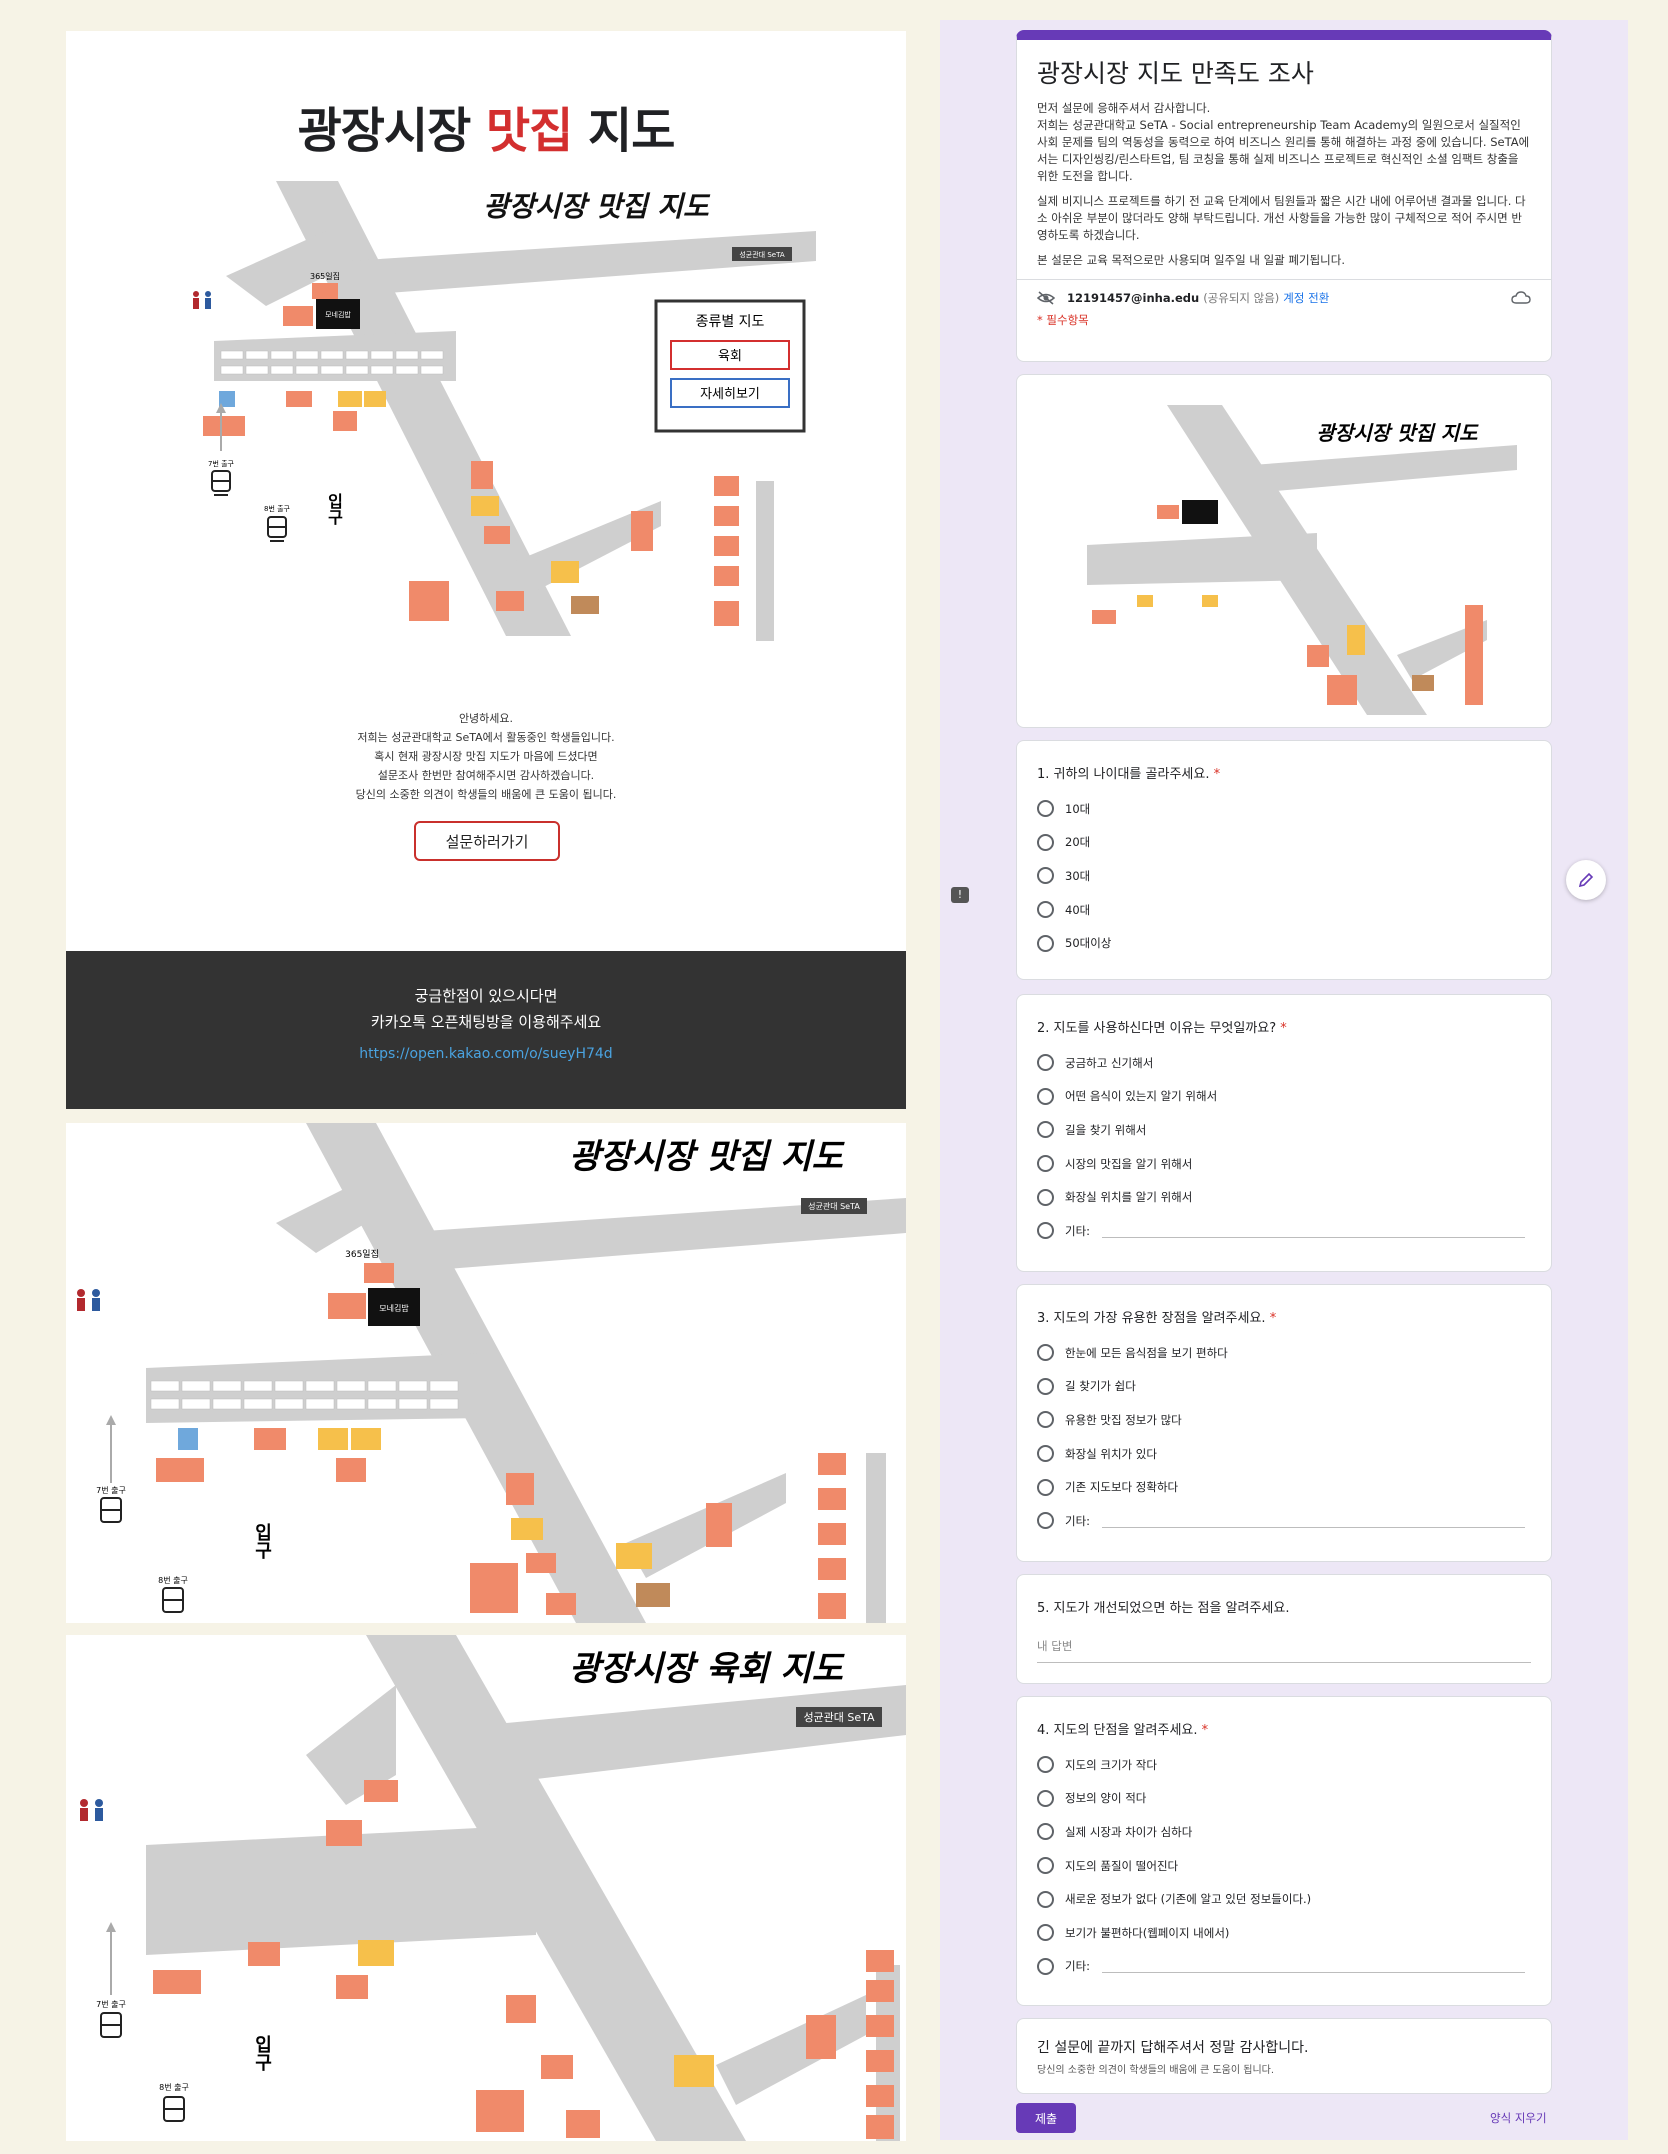 The image size is (1668, 2154). I want to click on radio-option: 보기가 불편하다(웹페이지 내에서), so click(1284, 1933).